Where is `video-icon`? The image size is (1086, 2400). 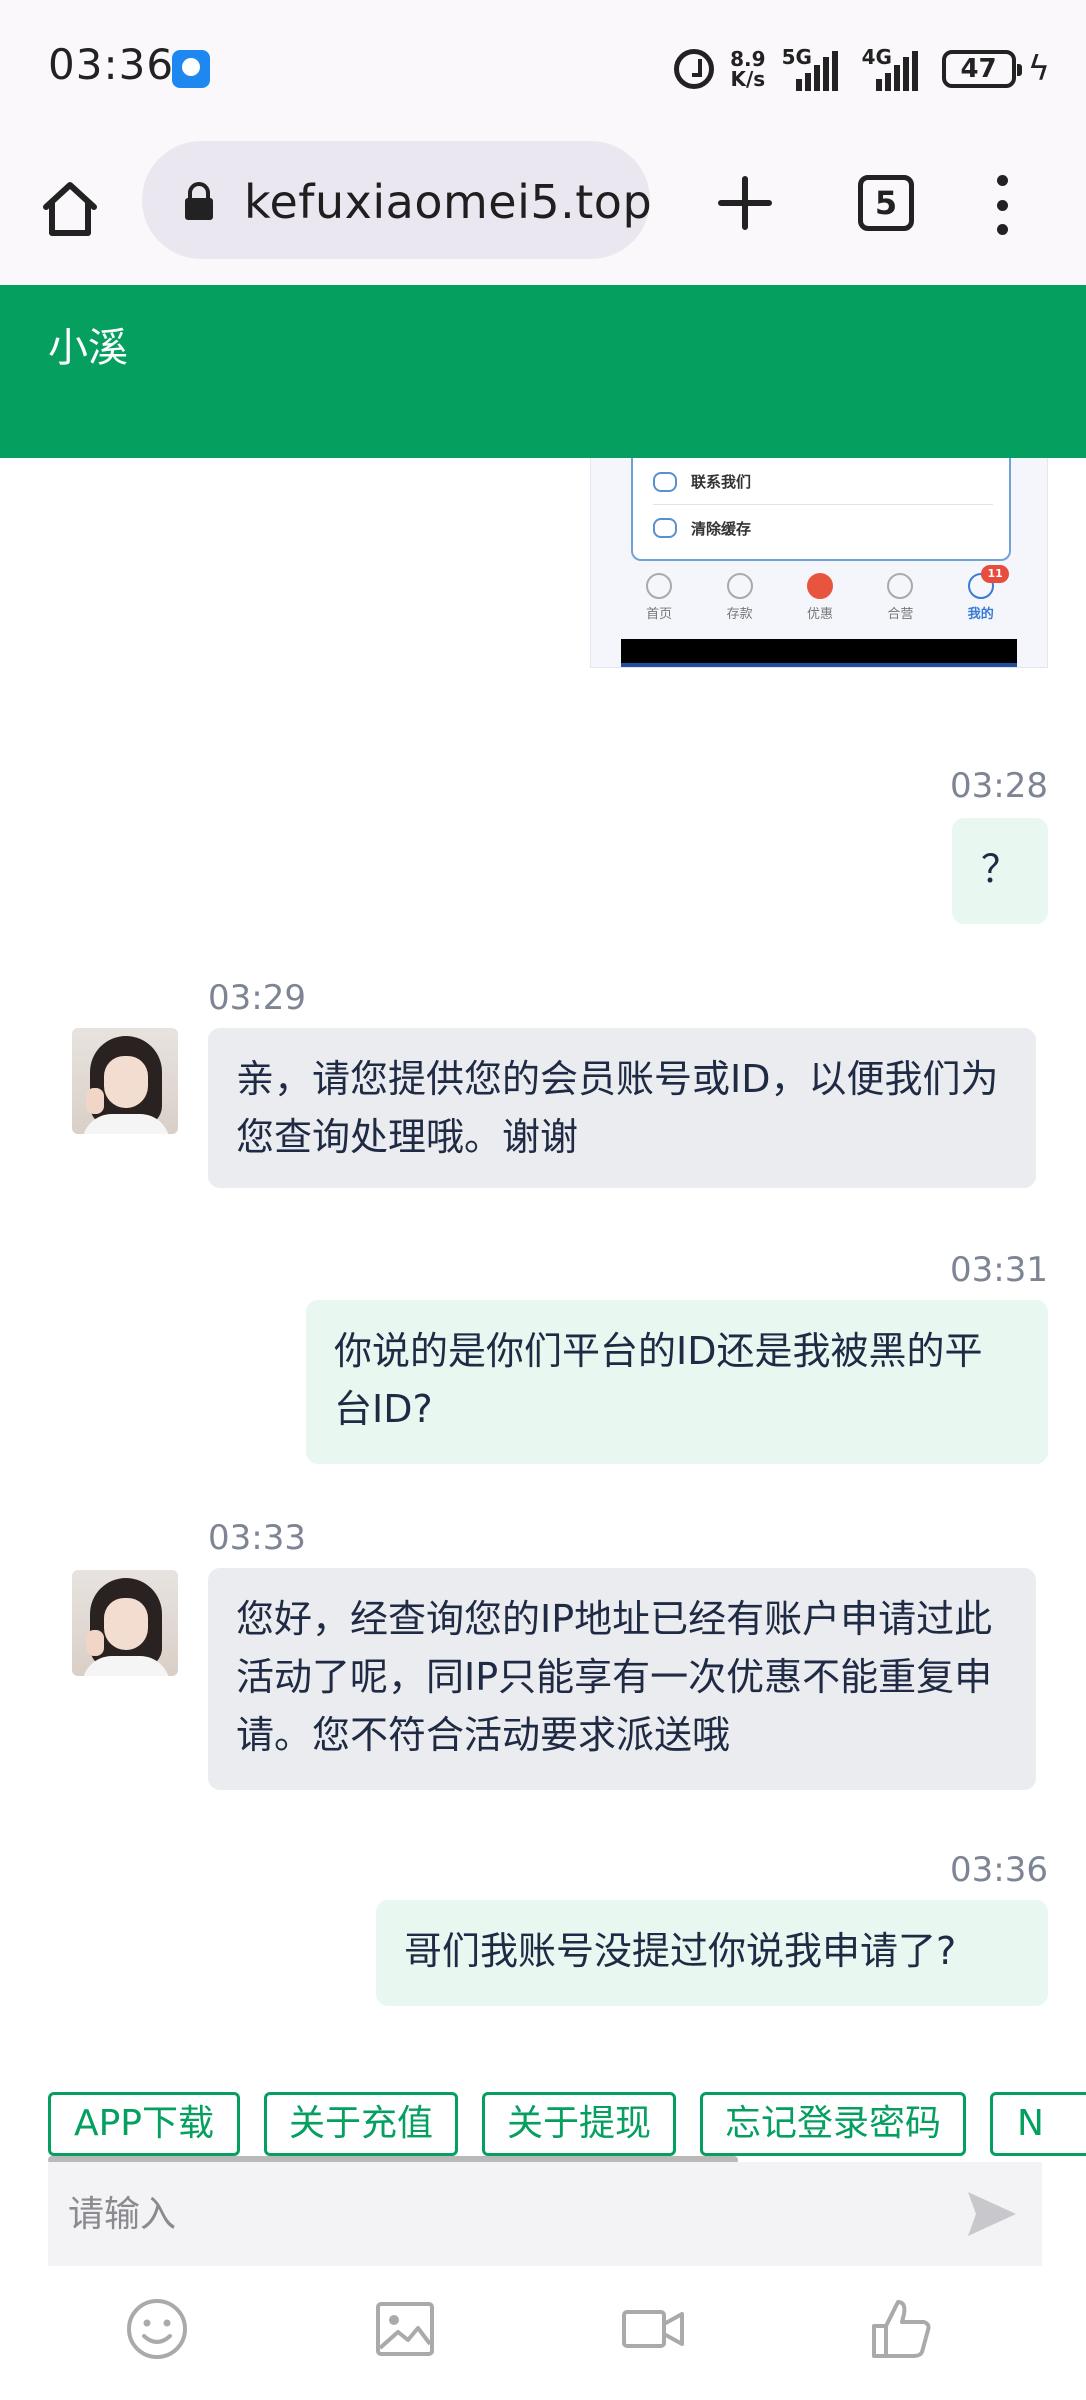 video-icon is located at coordinates (653, 2329).